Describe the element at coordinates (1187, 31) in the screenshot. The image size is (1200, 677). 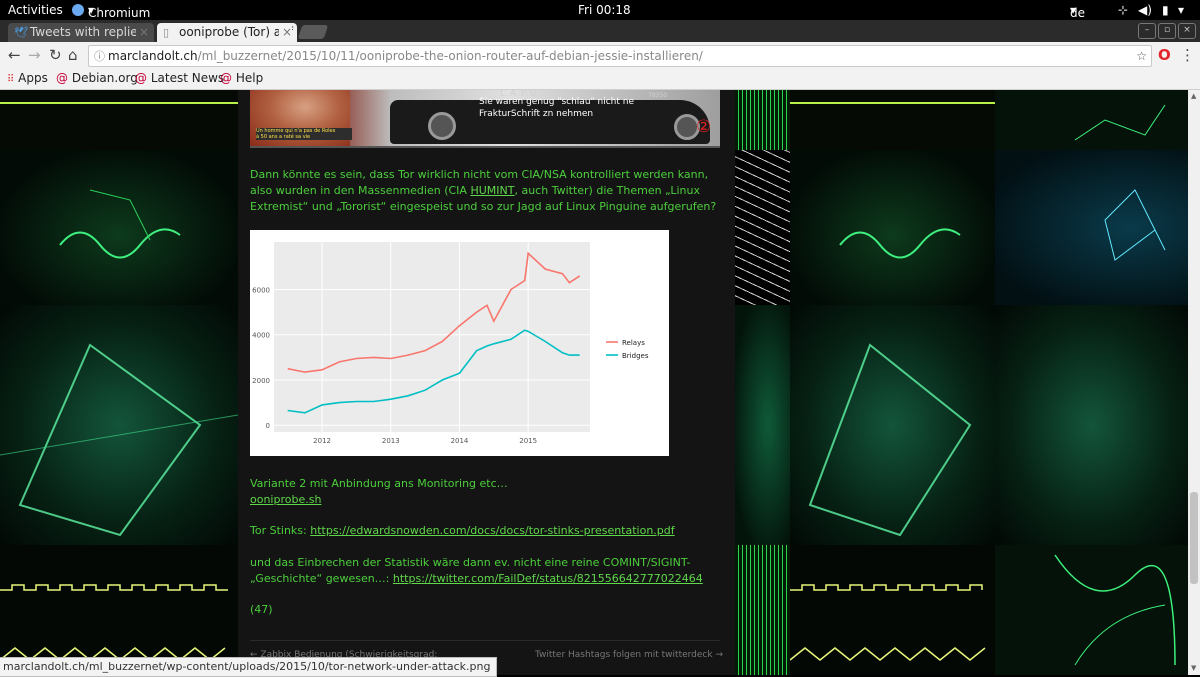
I see `close-window-icon: ×` at that location.